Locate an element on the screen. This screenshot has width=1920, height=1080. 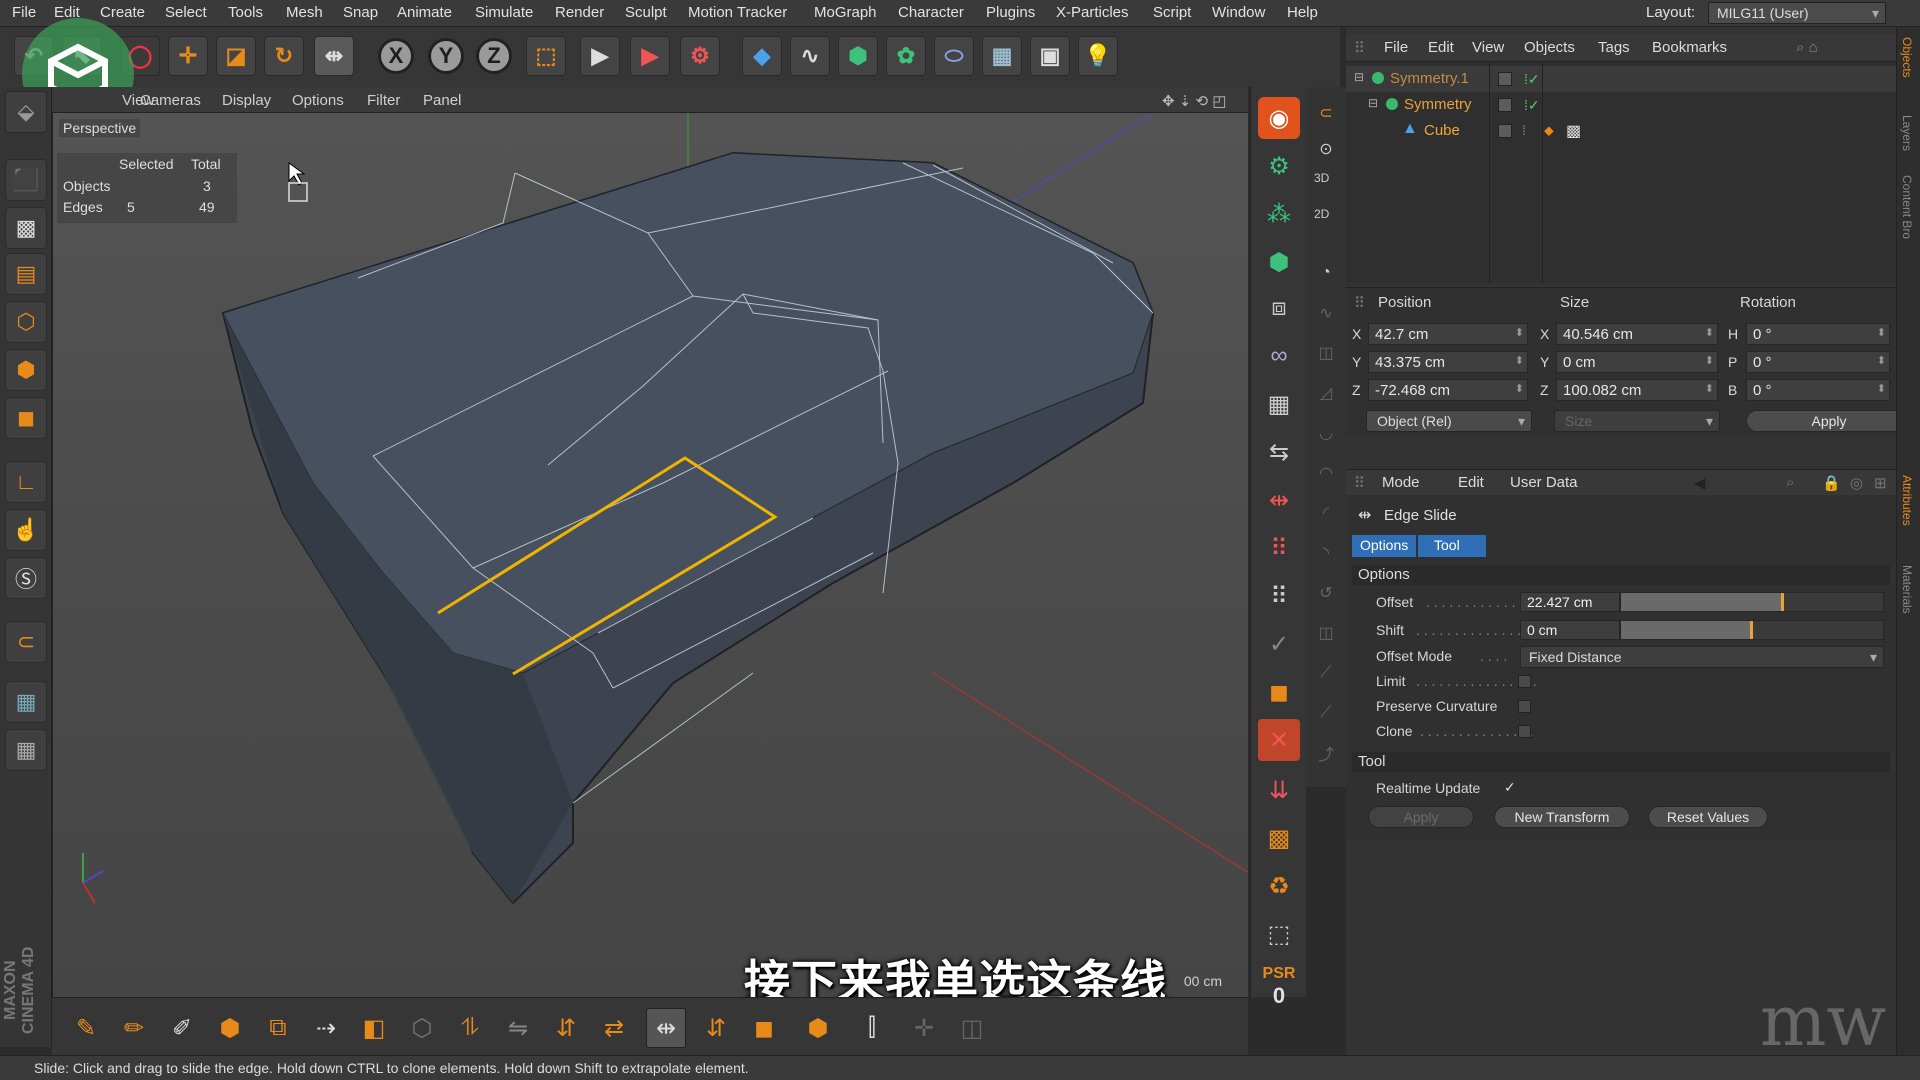
phong-tag-icon: ⬥ is located at coordinates (1549, 130).